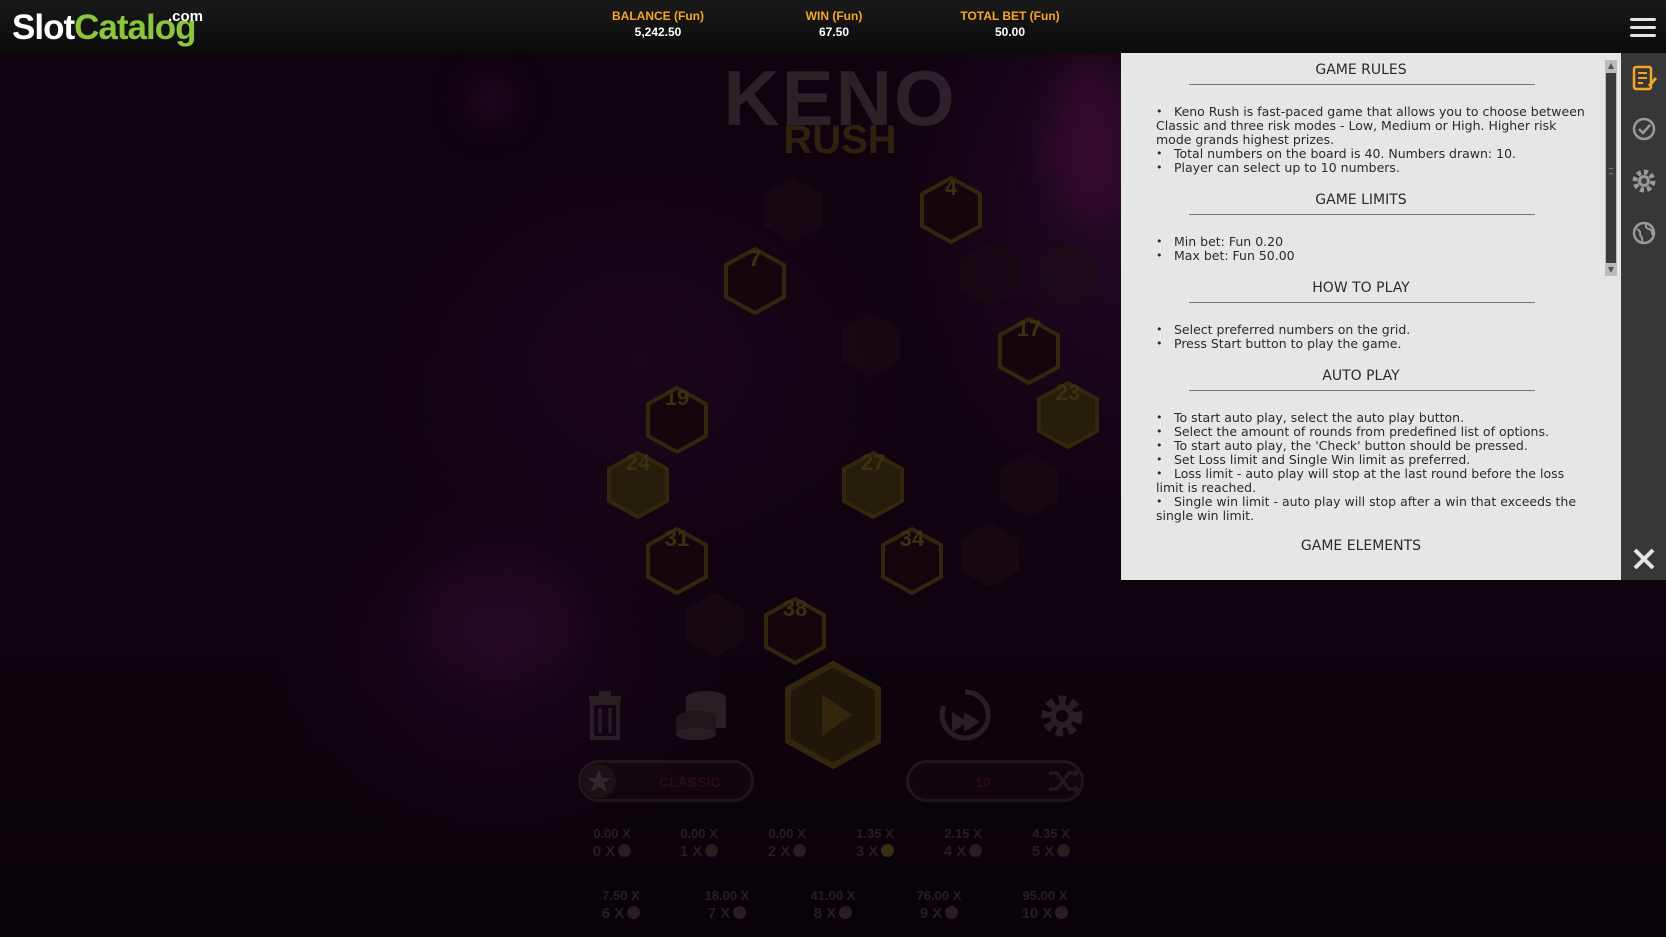  I want to click on number-label: 38, so click(795, 608).